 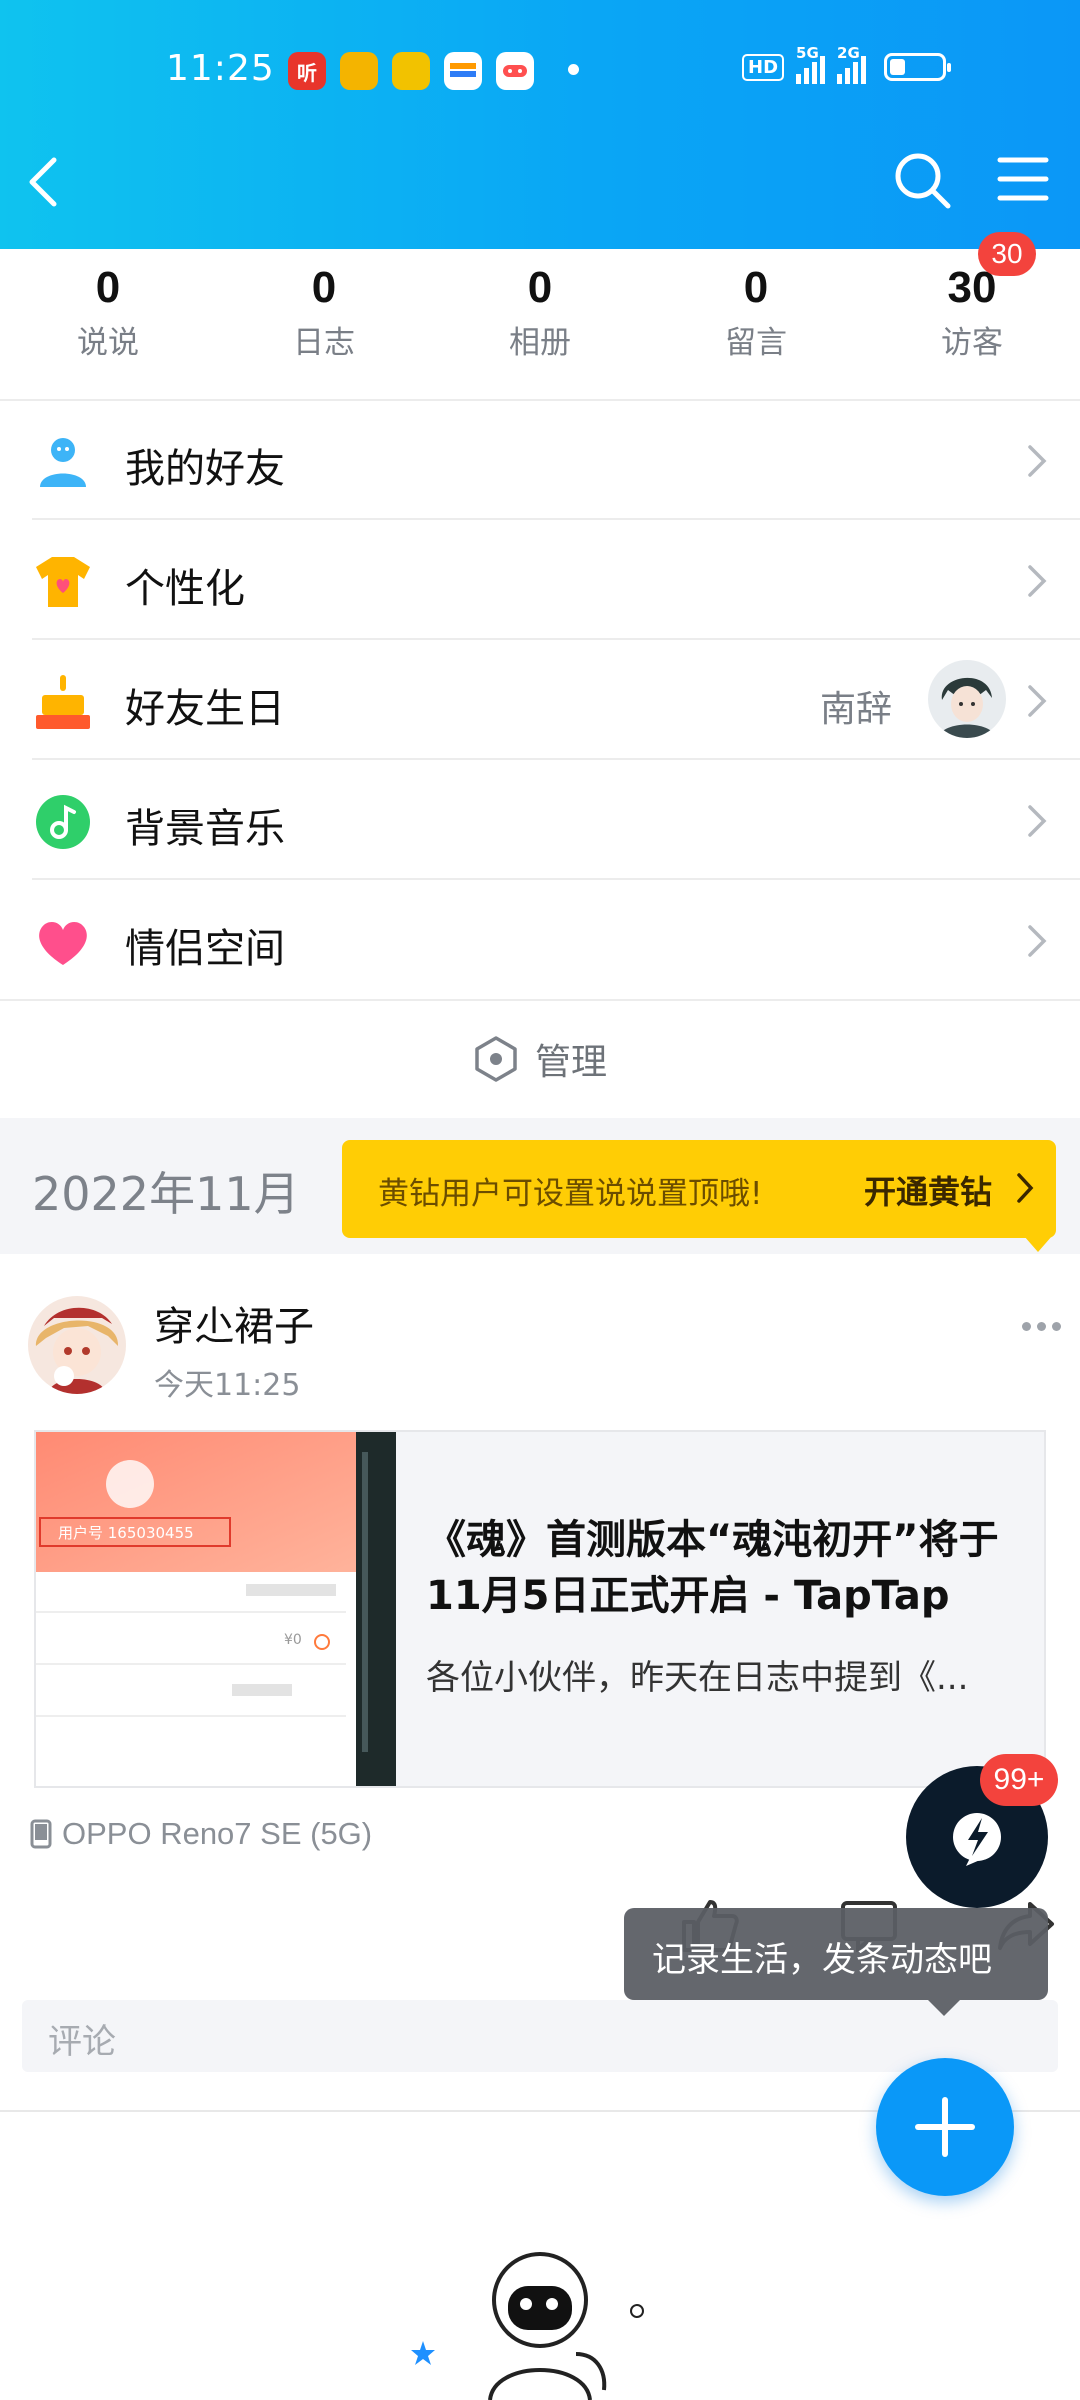 I want to click on post-tip-tooltip: 记录生活，发条动态吧, so click(x=836, y=1962).